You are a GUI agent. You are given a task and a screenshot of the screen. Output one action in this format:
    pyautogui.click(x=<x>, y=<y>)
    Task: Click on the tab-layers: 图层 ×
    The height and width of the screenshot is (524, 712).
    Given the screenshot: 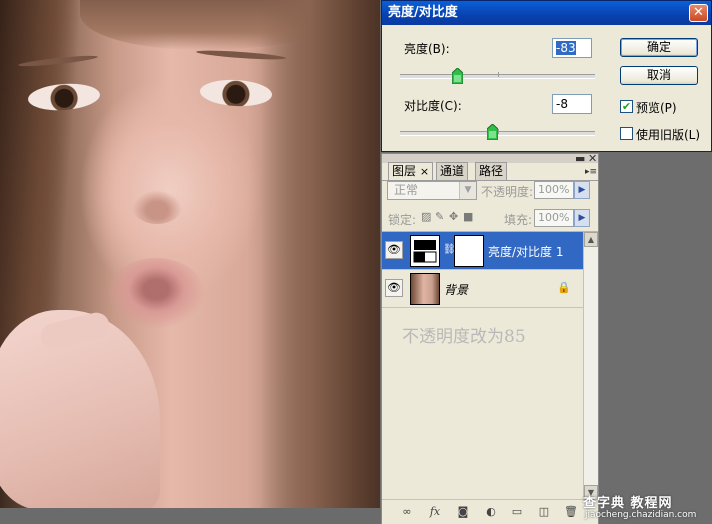 What is the action you would take?
    pyautogui.click(x=411, y=171)
    